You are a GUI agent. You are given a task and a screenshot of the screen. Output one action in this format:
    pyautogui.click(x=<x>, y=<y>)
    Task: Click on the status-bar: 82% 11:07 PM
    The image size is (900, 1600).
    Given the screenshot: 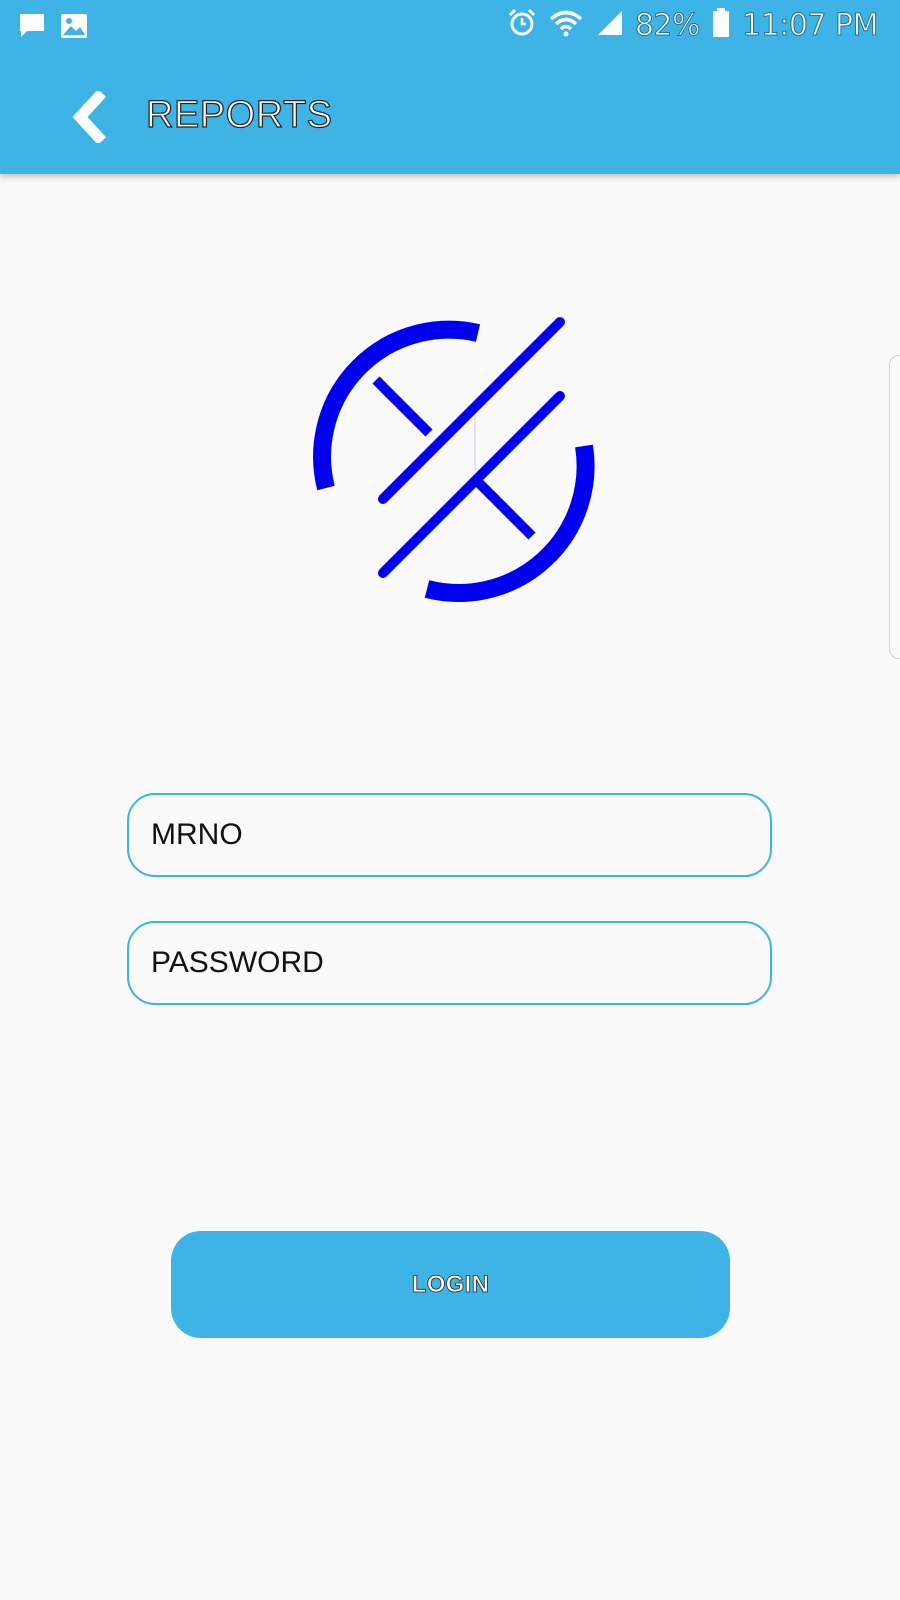 What is the action you would take?
    pyautogui.click(x=450, y=28)
    